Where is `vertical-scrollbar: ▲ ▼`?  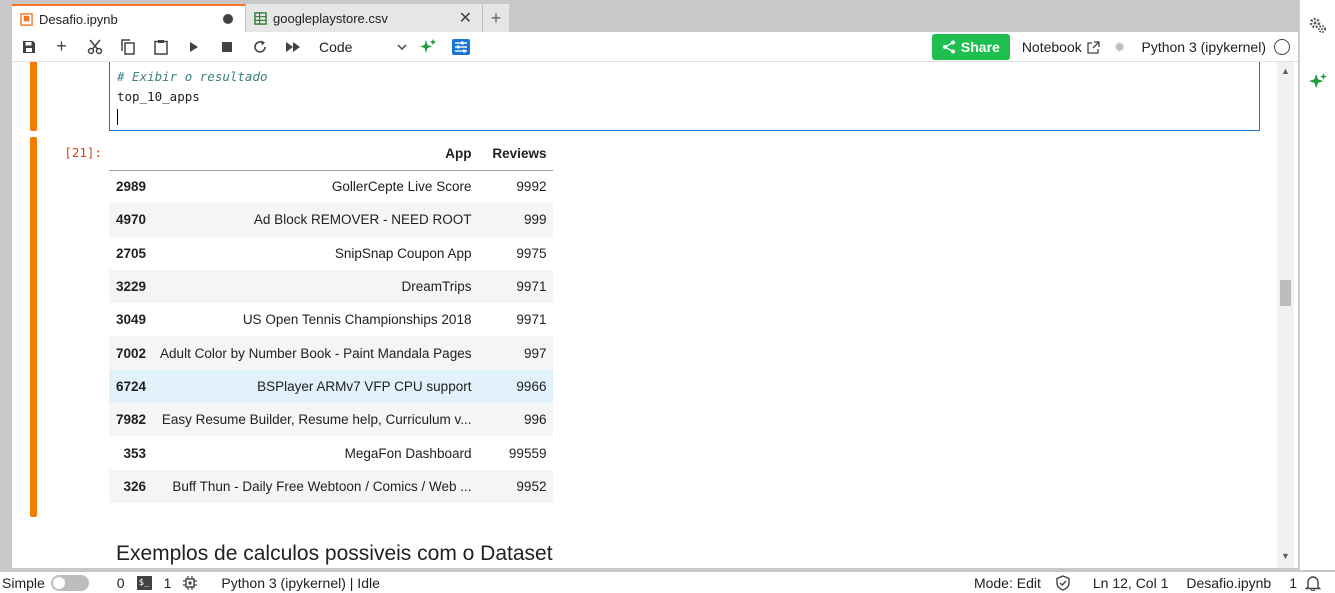
vertical-scrollbar: ▲ ▼ is located at coordinates (1285, 315).